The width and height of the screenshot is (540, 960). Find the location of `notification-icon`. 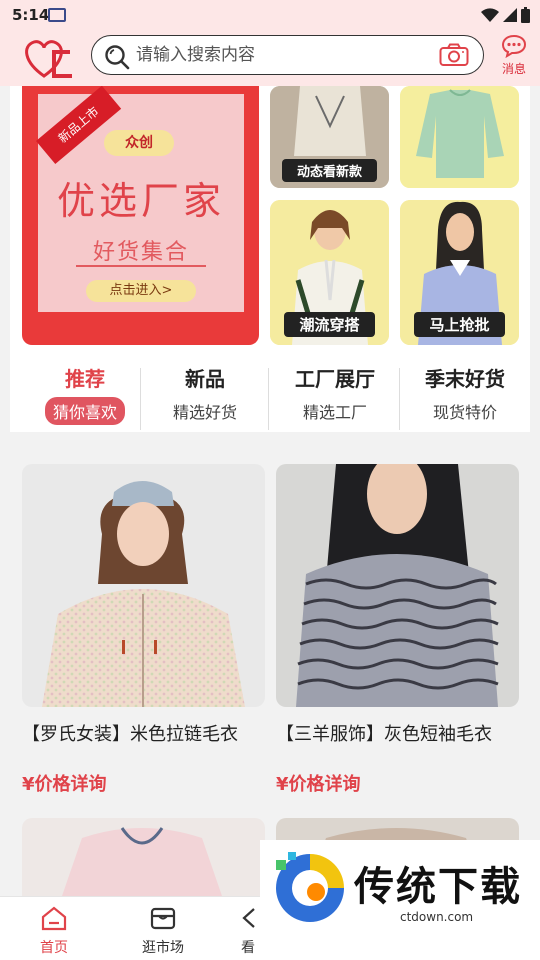

notification-icon is located at coordinates (57, 15).